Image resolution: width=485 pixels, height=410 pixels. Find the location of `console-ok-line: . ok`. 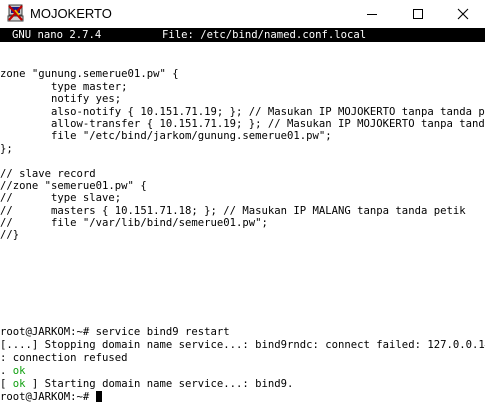

console-ok-line: . ok is located at coordinates (242, 371).